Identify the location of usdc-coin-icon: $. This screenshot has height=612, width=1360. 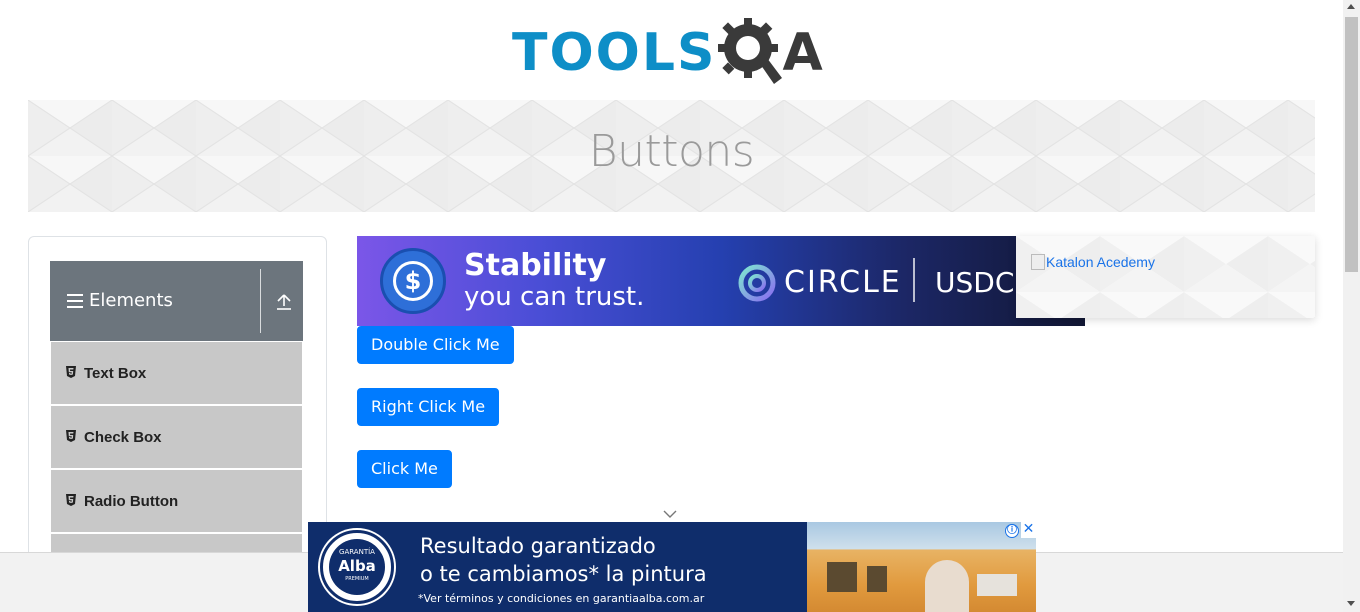
(413, 281).